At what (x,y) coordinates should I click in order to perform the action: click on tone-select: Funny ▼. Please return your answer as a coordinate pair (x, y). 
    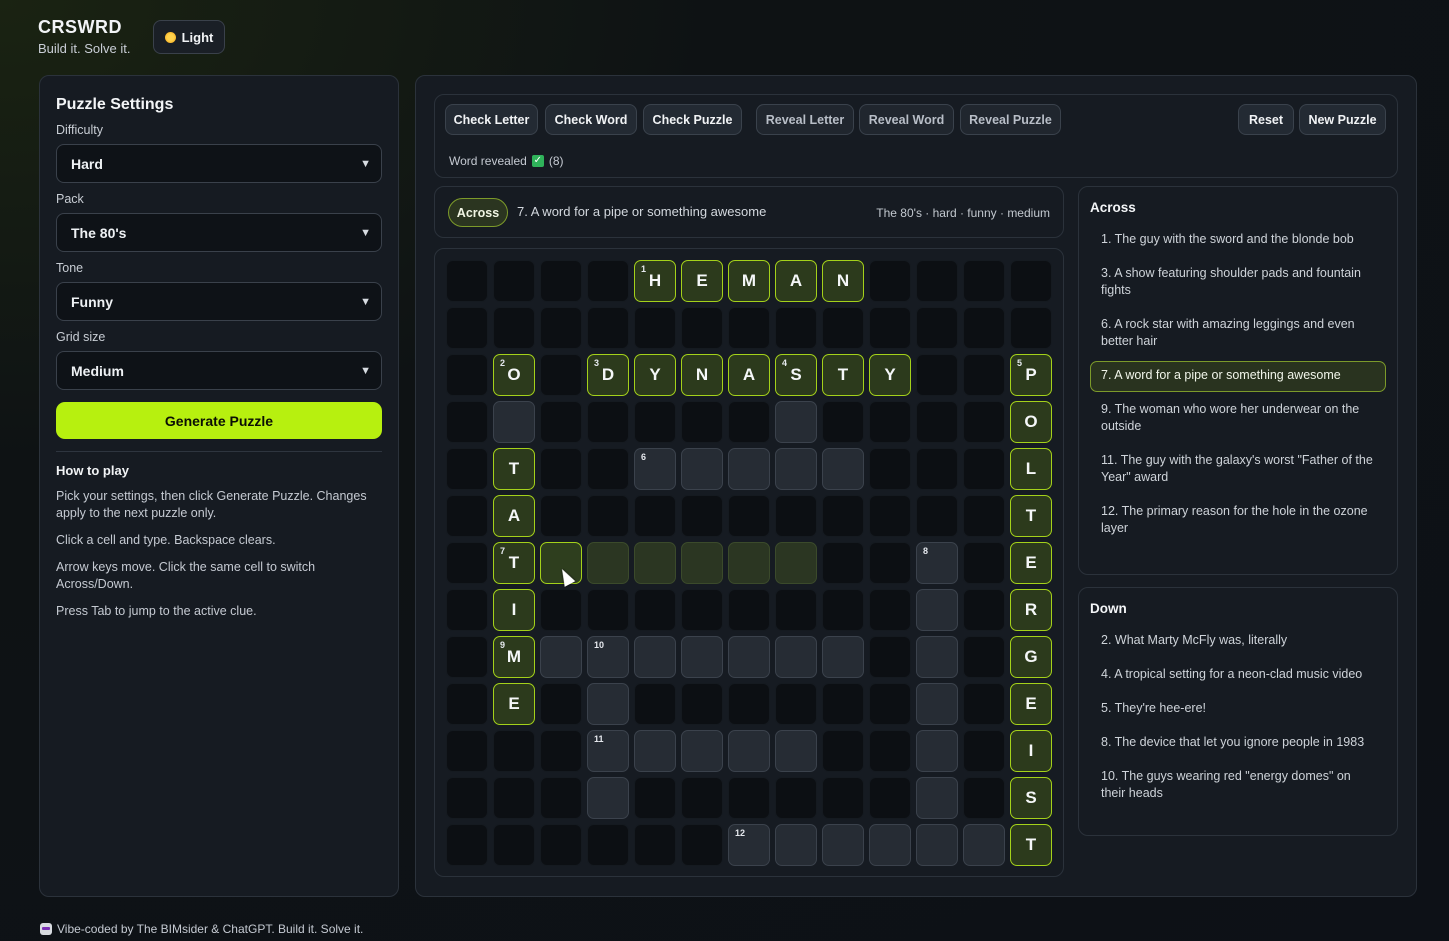
    Looking at the image, I should click on (219, 301).